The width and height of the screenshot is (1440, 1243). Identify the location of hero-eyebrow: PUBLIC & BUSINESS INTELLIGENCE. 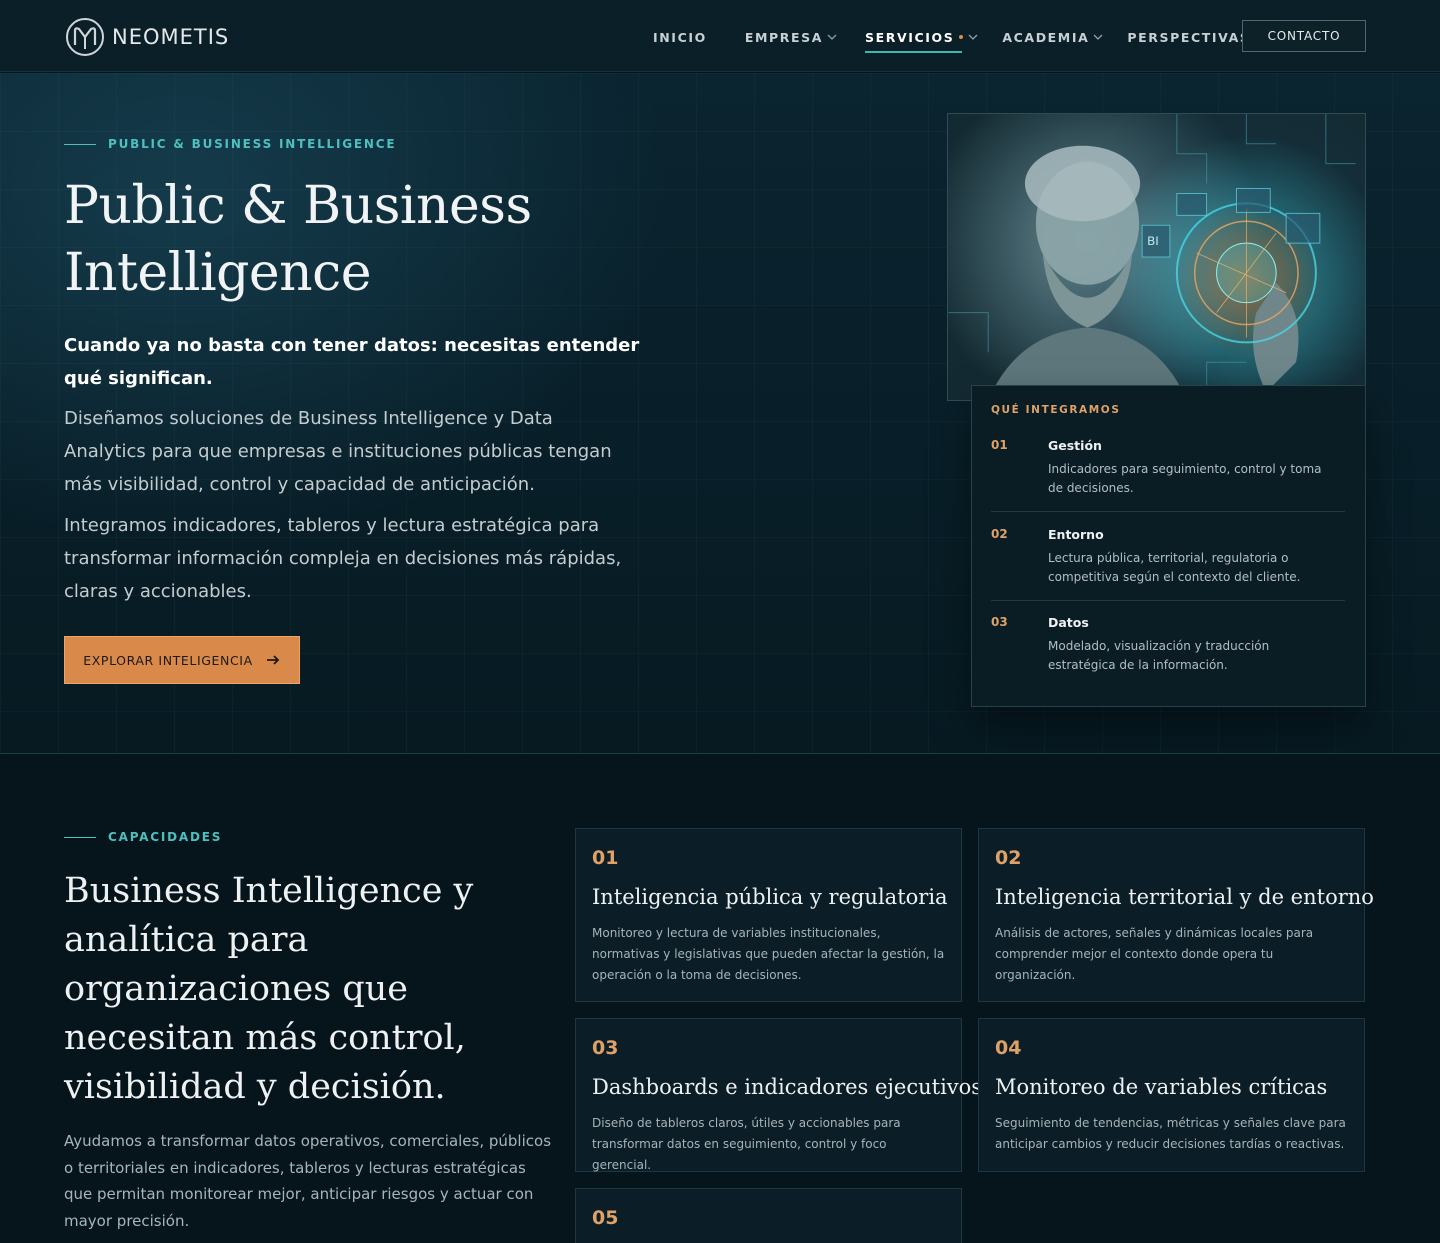
(230, 144).